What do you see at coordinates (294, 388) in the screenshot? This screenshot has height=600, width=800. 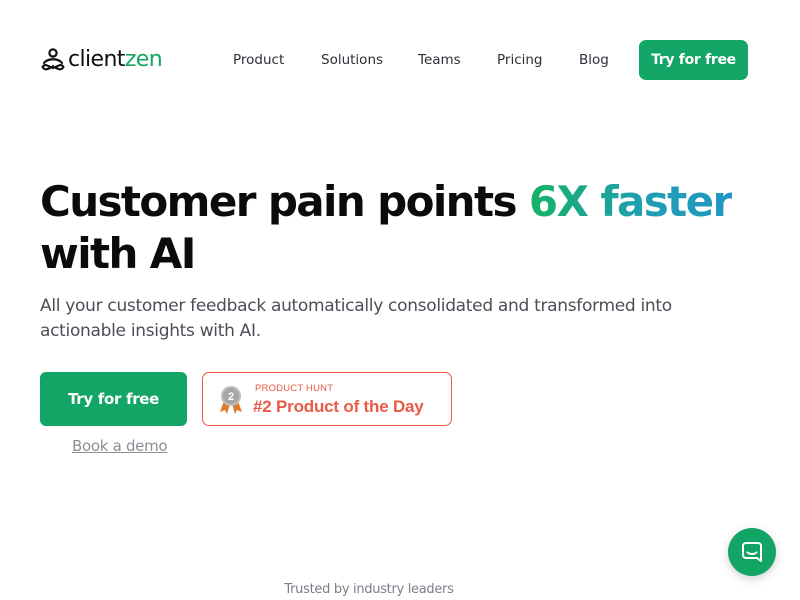 I see `product-hunt-label: PRODUCT HUNT` at bounding box center [294, 388].